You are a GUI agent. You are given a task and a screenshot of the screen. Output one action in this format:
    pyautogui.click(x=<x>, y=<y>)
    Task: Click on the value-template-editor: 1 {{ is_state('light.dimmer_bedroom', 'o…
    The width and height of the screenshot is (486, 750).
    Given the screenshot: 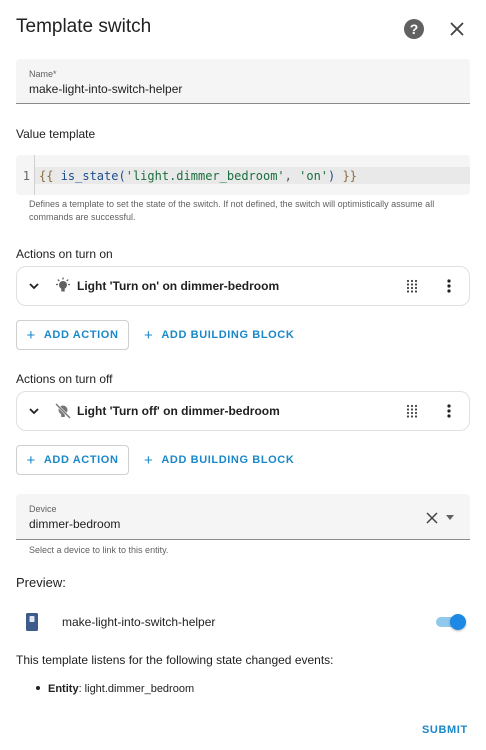 What is the action you would take?
    pyautogui.click(x=243, y=175)
    